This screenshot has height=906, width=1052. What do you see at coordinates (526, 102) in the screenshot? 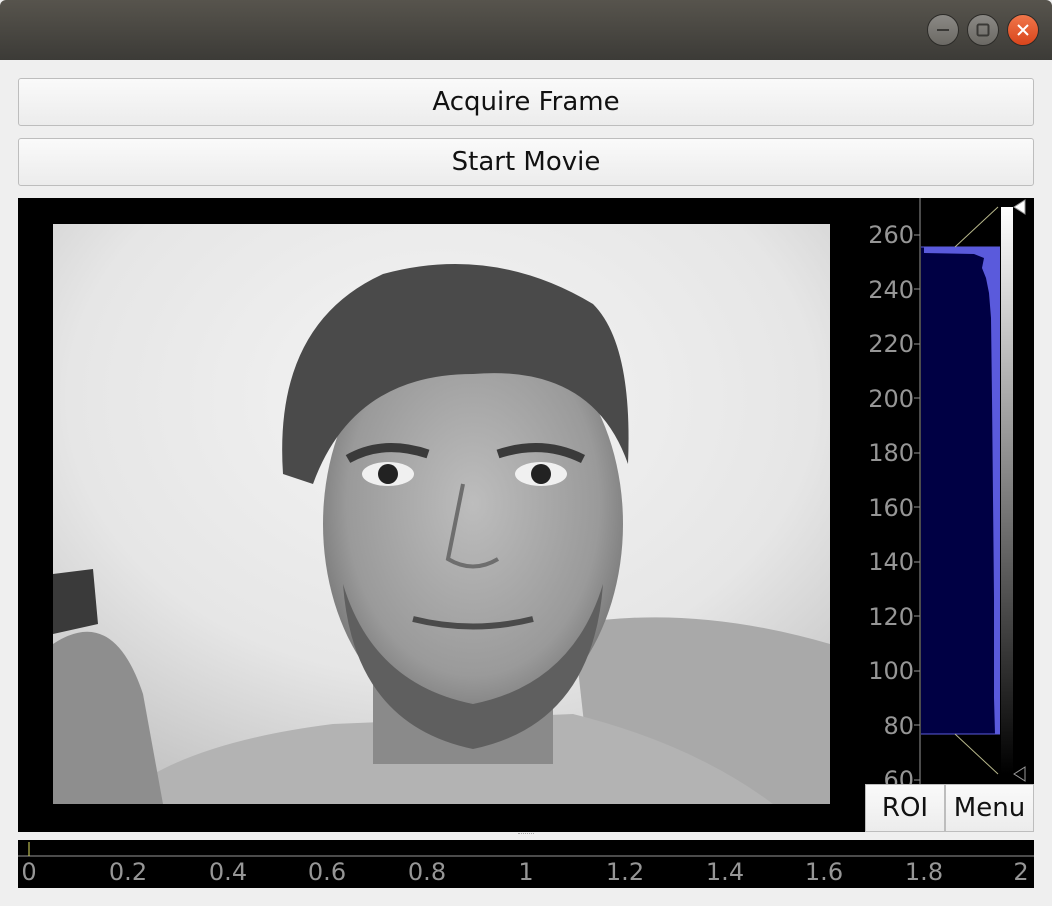
I see `acquire-frame-button: Acquire Frame` at bounding box center [526, 102].